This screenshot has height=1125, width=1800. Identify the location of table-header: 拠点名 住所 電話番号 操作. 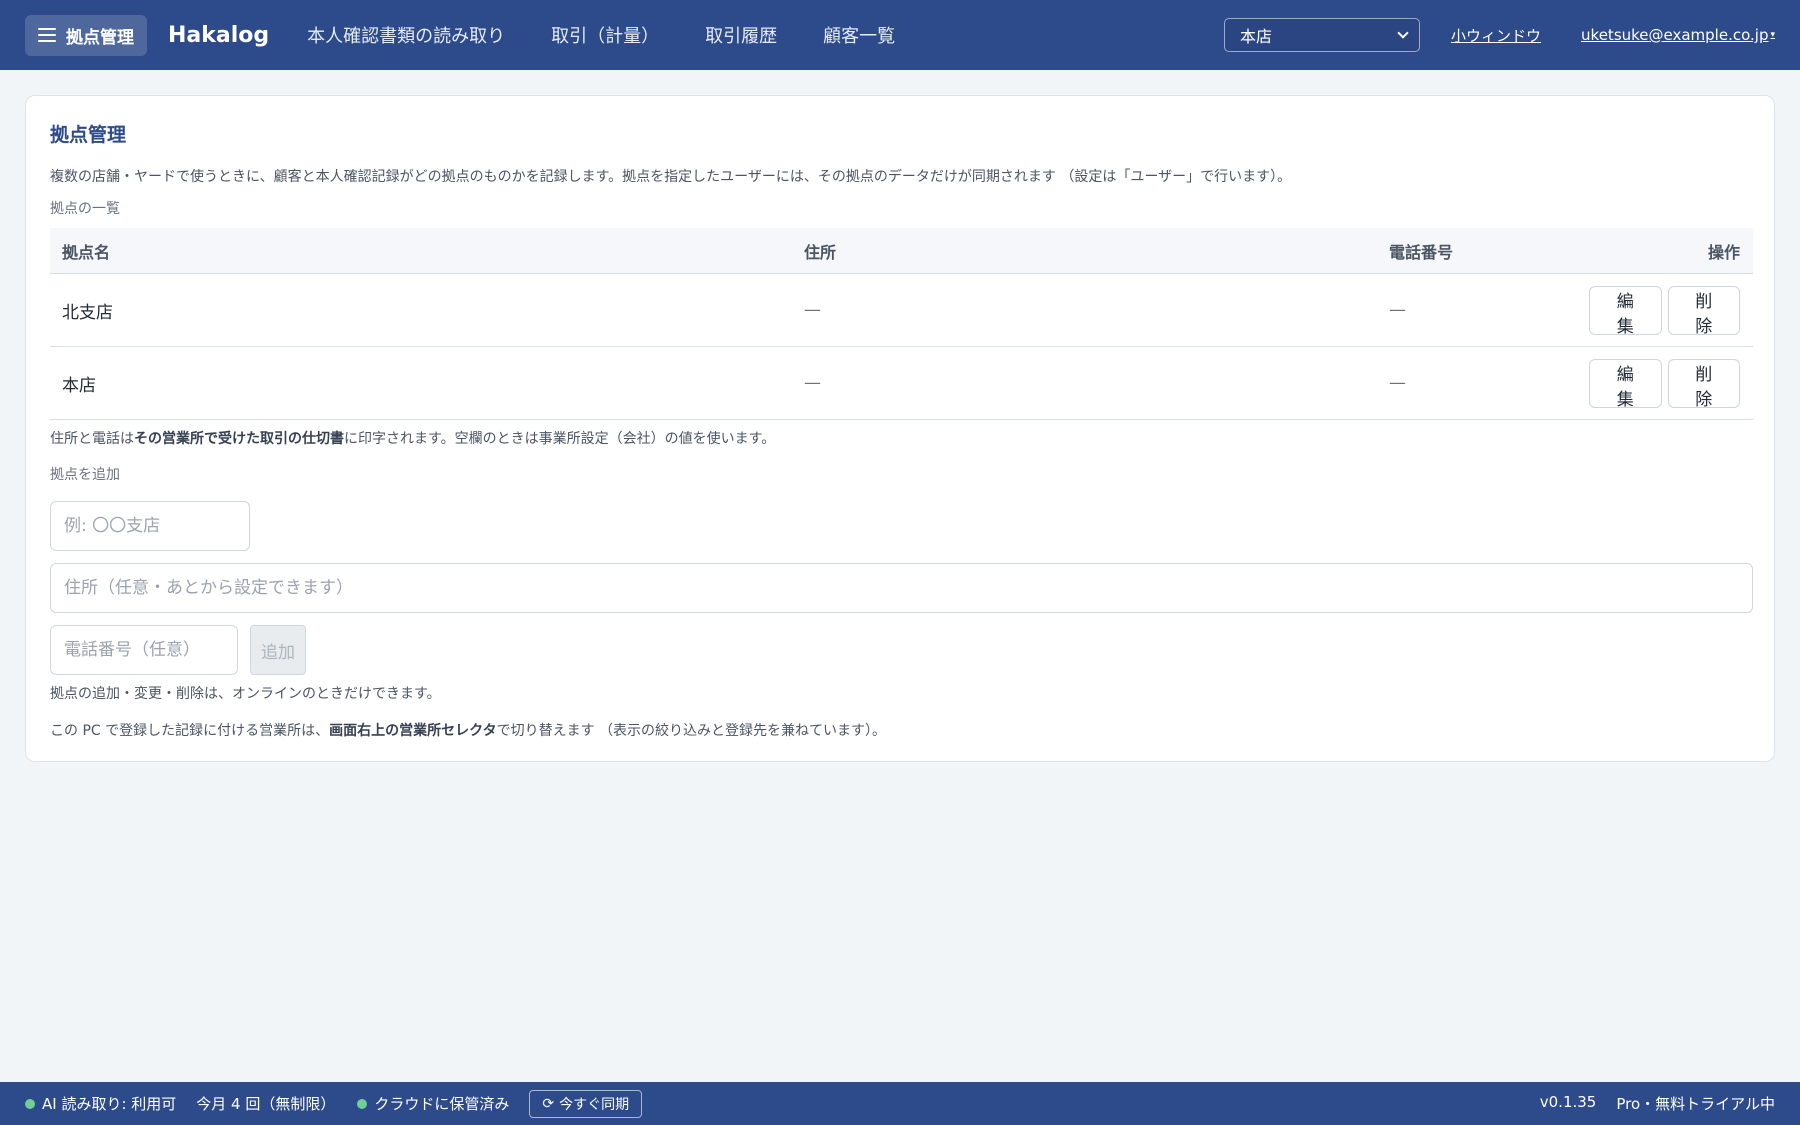
(901, 251).